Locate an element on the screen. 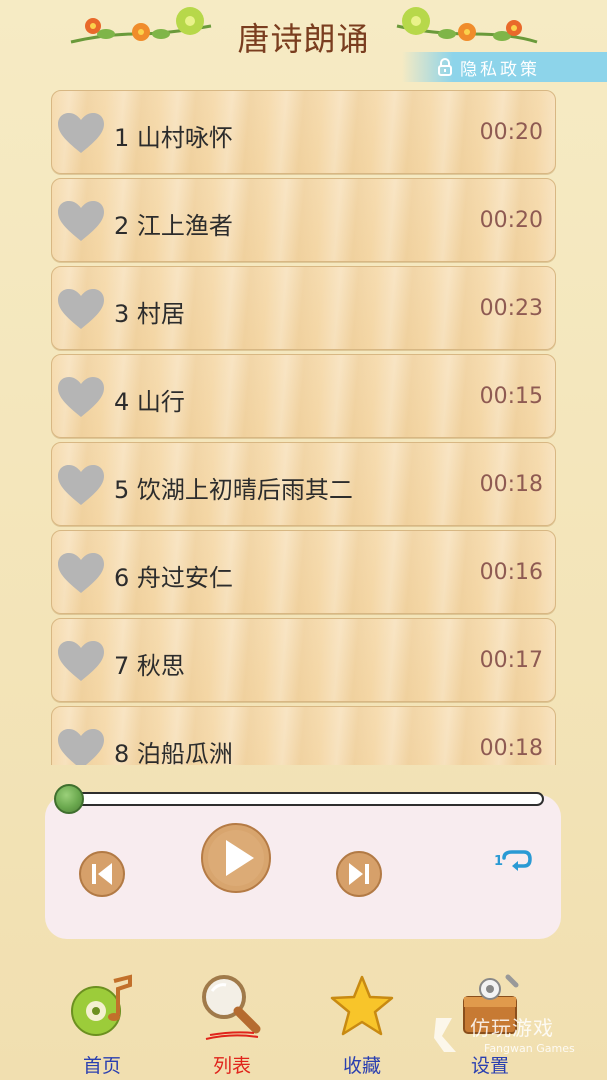 The height and width of the screenshot is (1080, 607). nav-home: 首页 is located at coordinates (102, 1022).